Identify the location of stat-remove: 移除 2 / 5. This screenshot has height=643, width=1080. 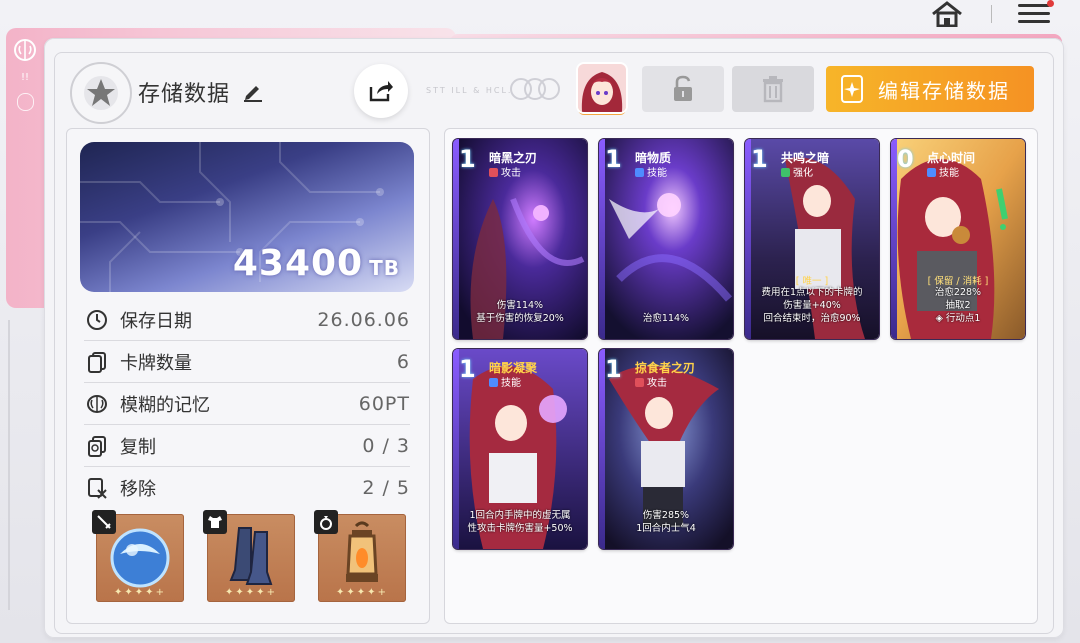
(247, 488).